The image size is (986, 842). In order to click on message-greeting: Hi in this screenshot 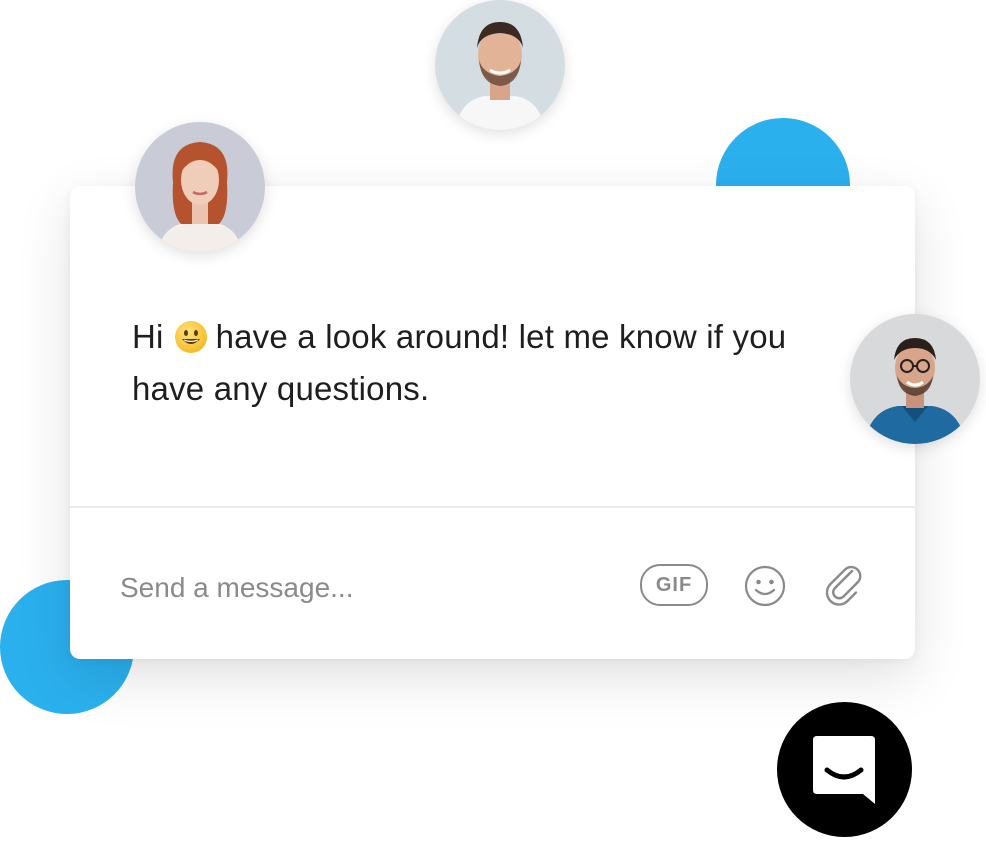, I will do `click(148, 336)`.